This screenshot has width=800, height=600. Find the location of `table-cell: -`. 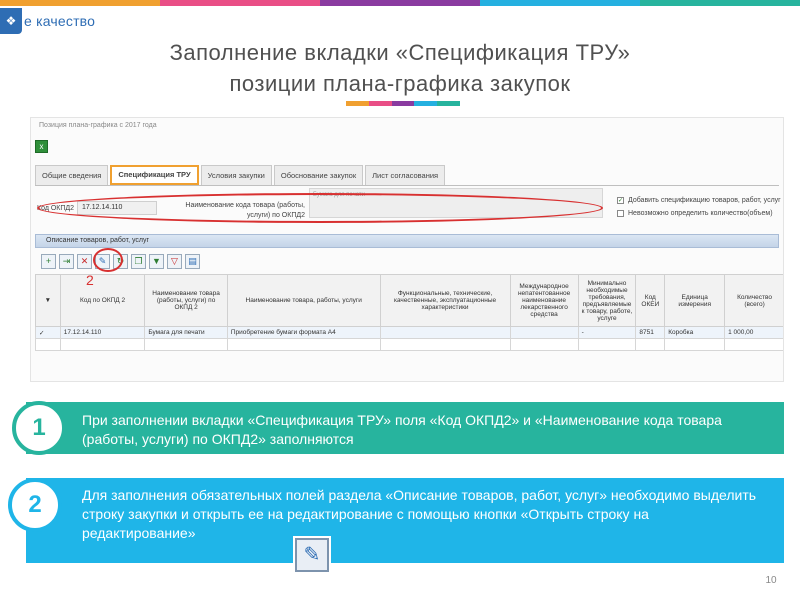

table-cell: - is located at coordinates (607, 332).